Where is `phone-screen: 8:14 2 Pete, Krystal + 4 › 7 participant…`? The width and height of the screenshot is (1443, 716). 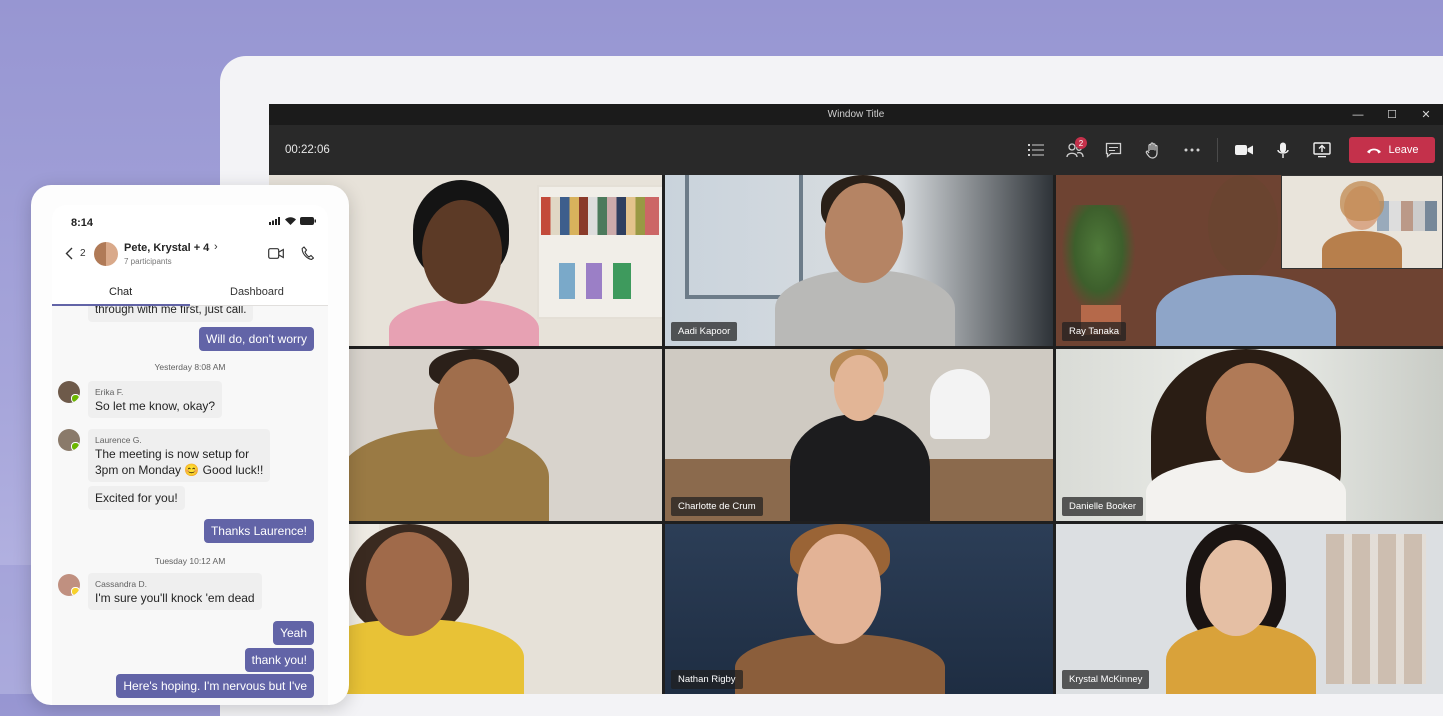 phone-screen: 8:14 2 Pete, Krystal + 4 › 7 participant… is located at coordinates (190, 455).